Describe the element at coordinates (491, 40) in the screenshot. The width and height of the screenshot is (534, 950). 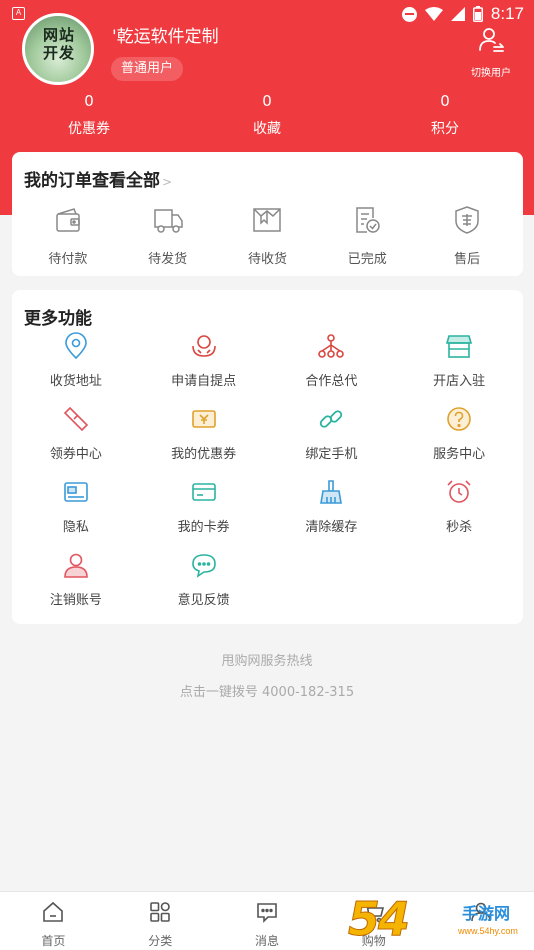
I see `switch-user-icon` at that location.